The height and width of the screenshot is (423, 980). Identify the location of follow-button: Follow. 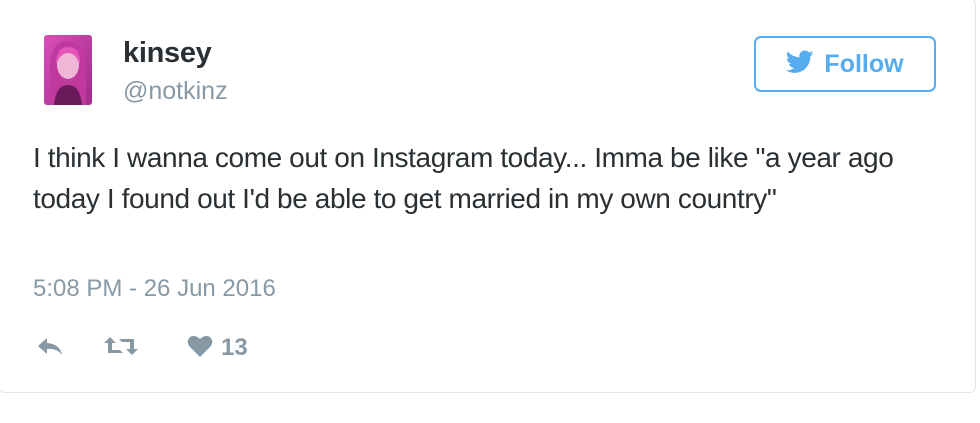
(845, 64).